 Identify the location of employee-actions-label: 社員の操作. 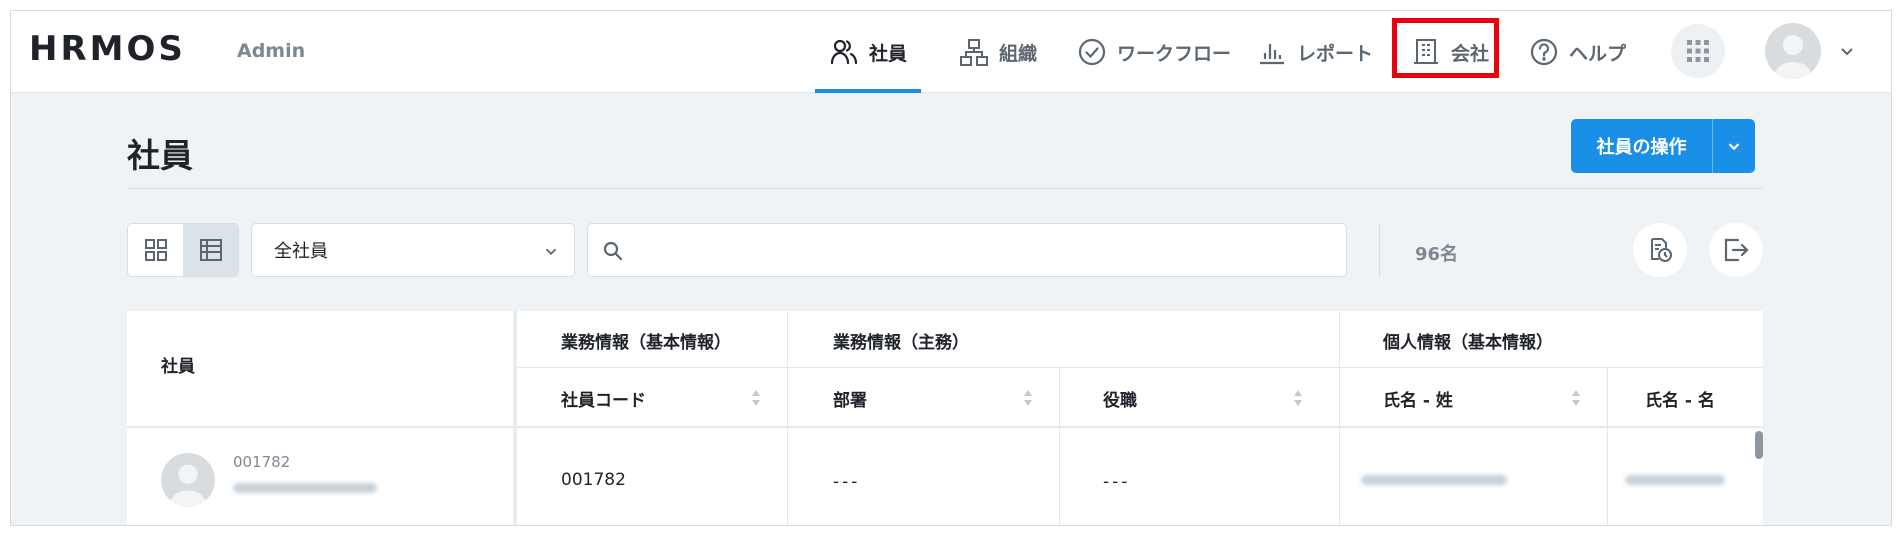
(1642, 146).